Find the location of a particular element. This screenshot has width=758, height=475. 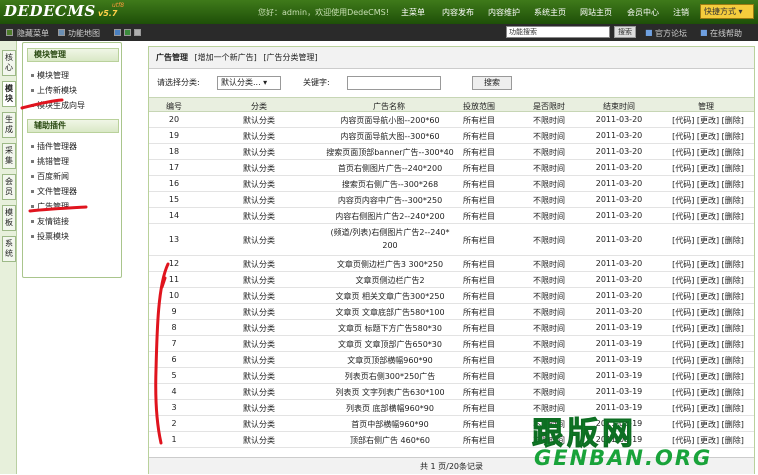

cell-end-time: 2011-03-19 is located at coordinates (619, 327).